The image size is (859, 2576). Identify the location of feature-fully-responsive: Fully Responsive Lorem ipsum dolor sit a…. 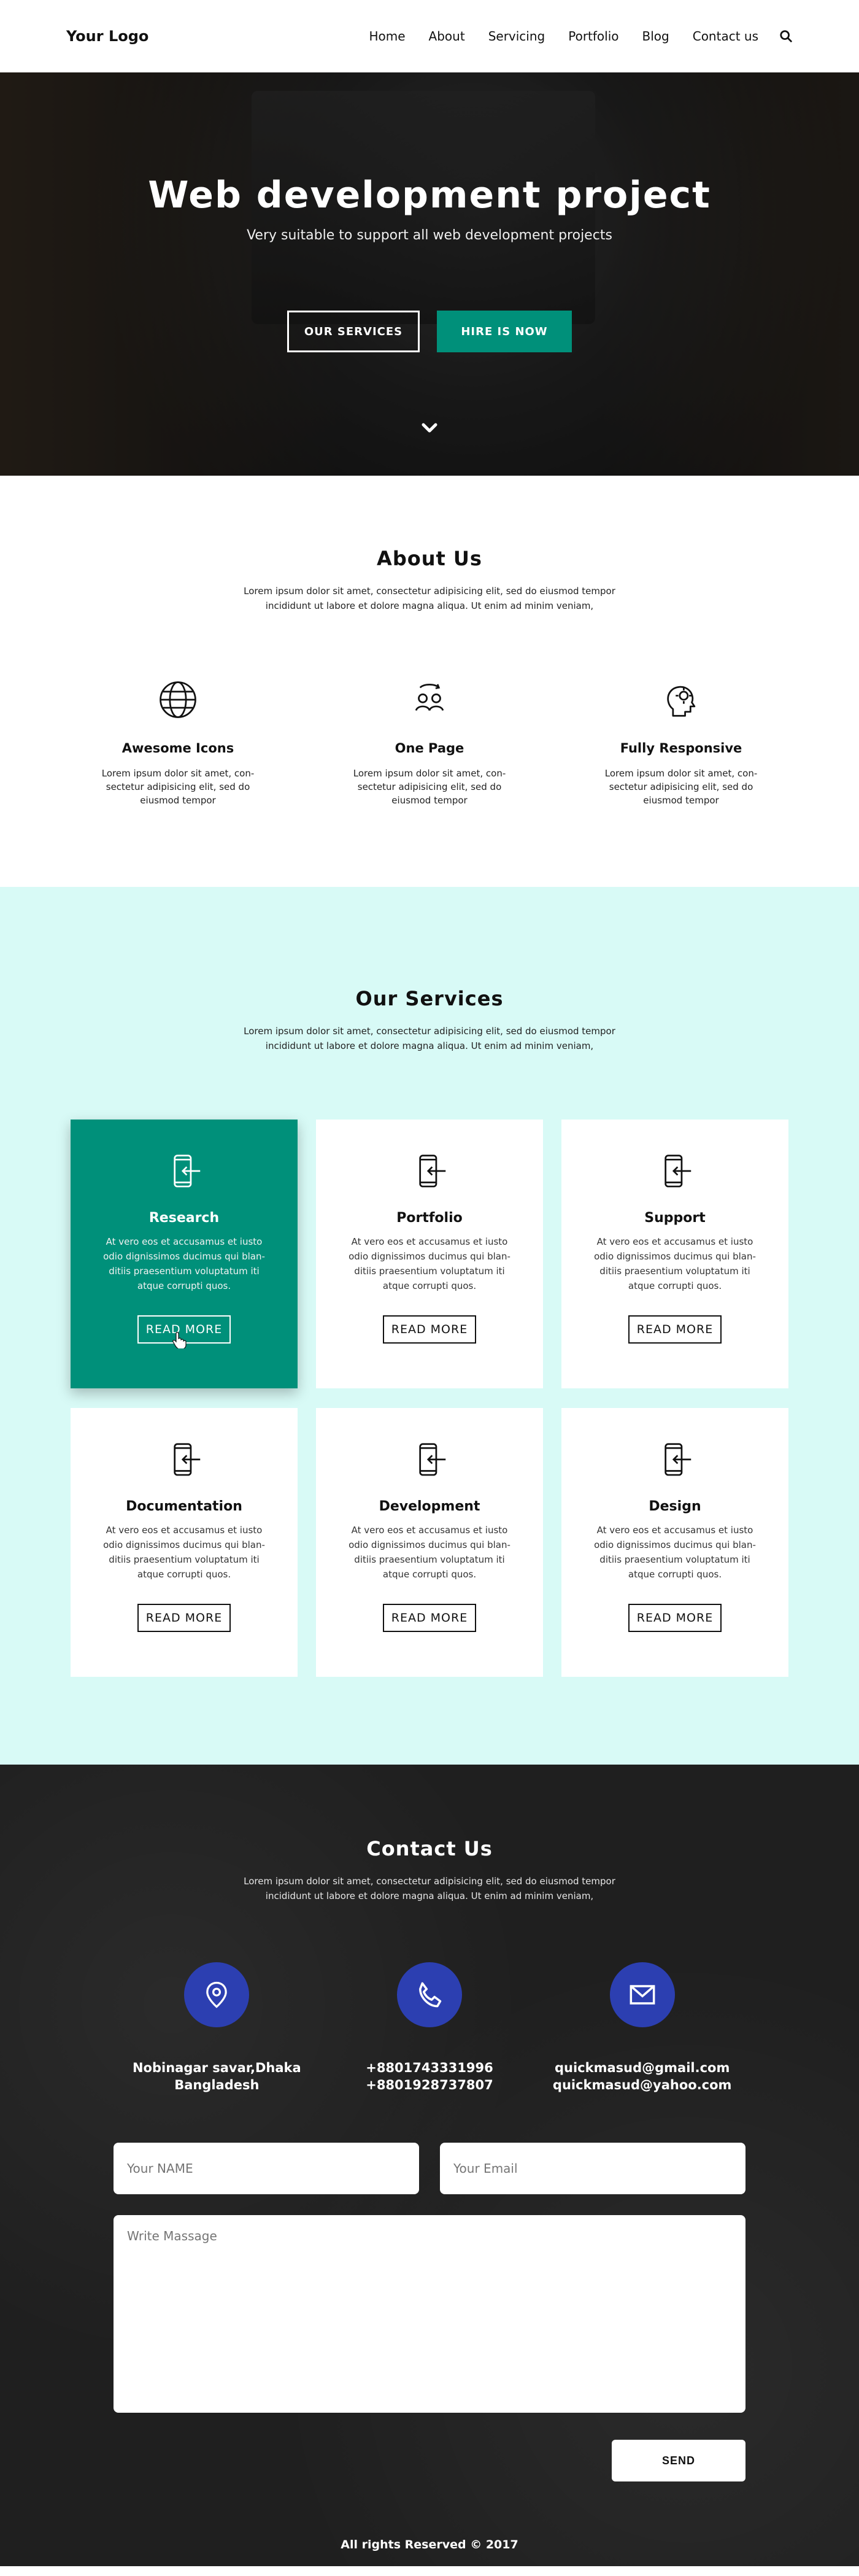
(681, 742).